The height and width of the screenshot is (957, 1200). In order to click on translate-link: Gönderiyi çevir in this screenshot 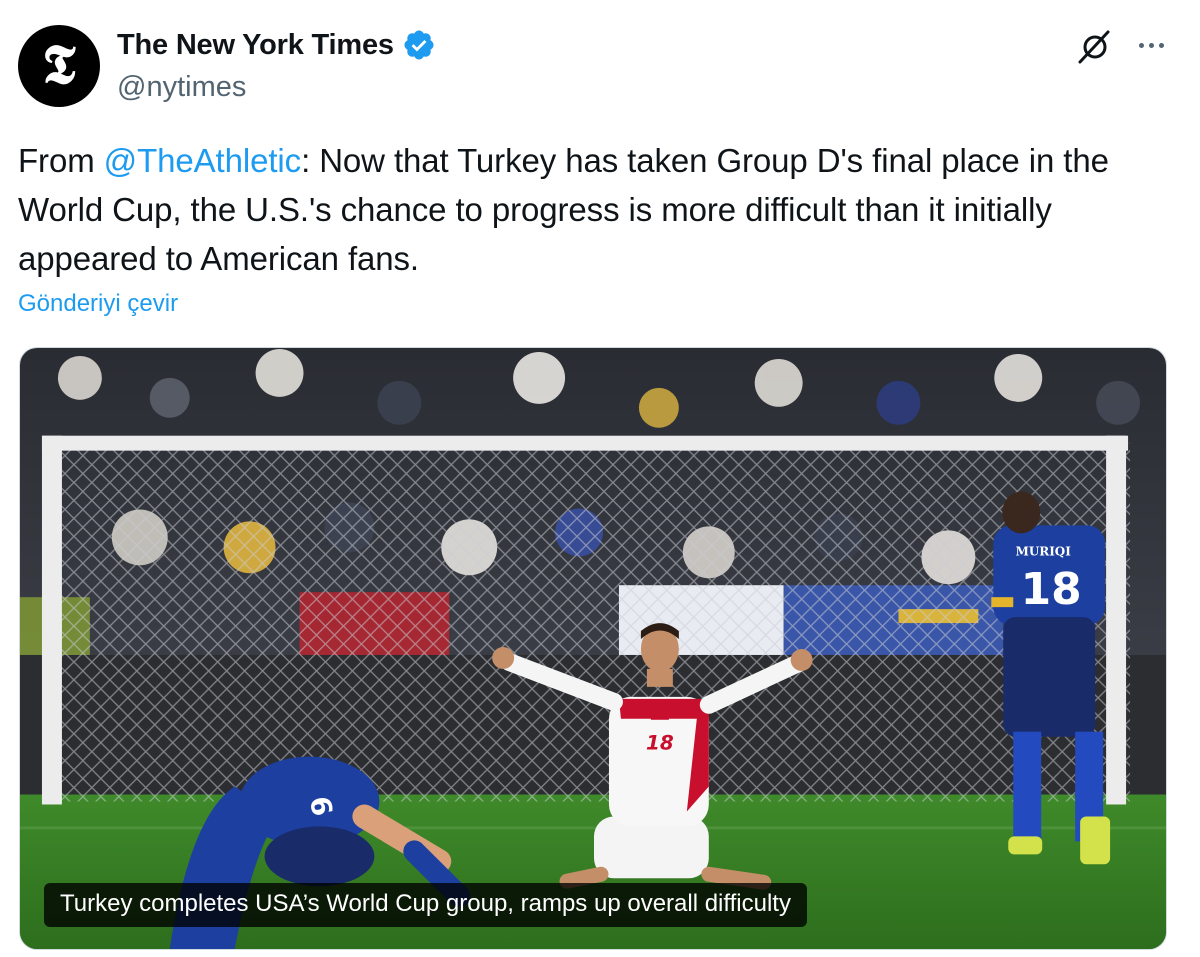, I will do `click(98, 304)`.